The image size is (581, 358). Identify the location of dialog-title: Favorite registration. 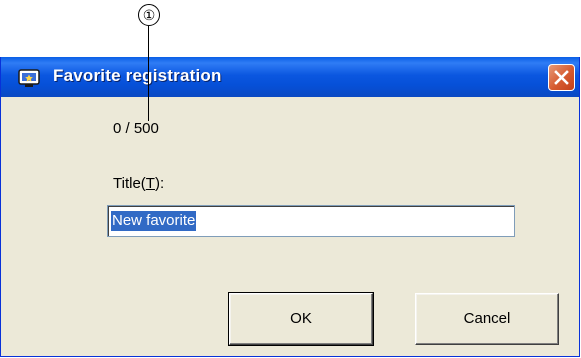
(137, 75).